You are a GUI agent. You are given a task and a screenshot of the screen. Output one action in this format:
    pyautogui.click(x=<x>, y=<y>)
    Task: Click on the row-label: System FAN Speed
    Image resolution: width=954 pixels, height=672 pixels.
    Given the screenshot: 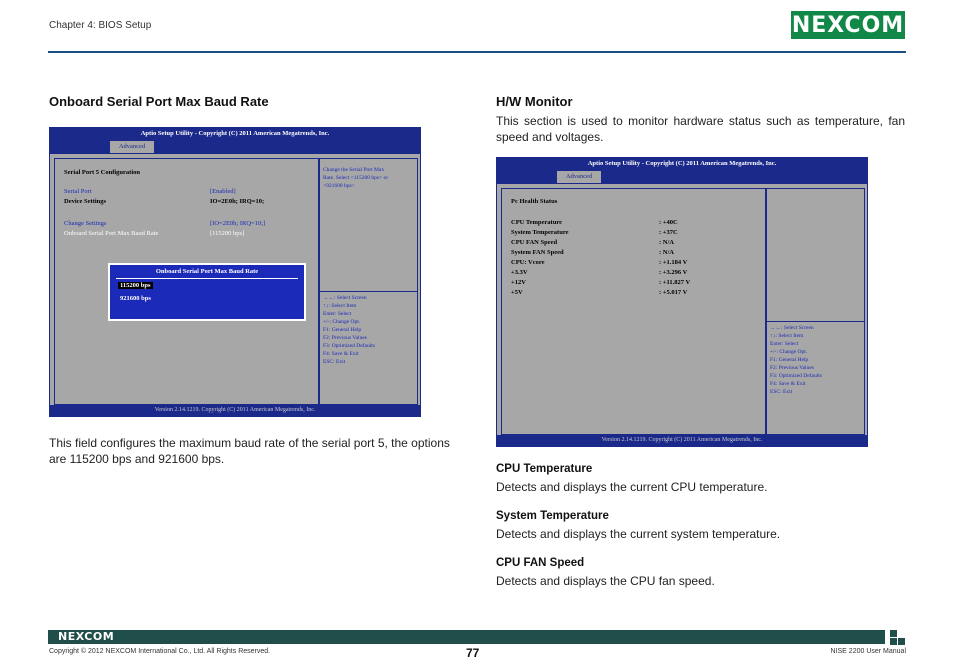 What is the action you would take?
    pyautogui.click(x=537, y=252)
    